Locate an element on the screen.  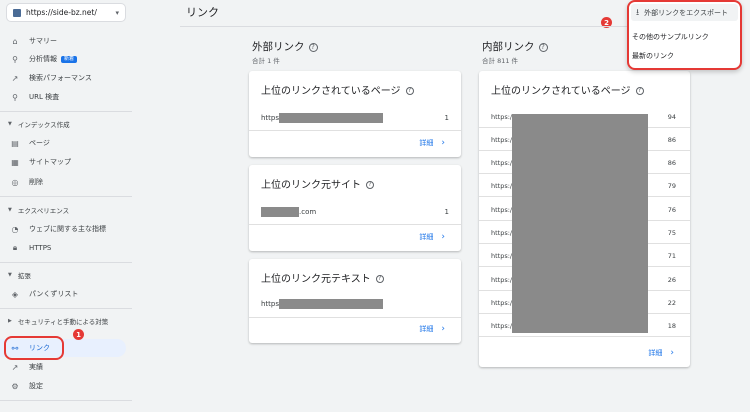
sidebar-item-breadcrumbs: ◈ パンくずリスト is located at coordinates (63, 294).